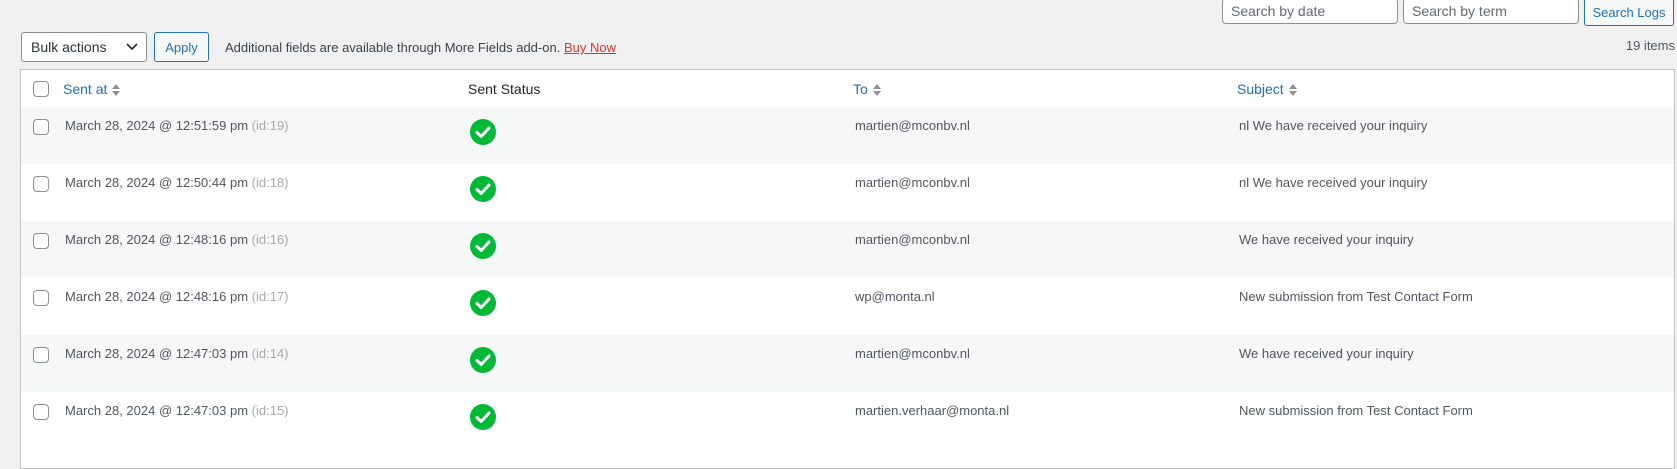 The image size is (1677, 469). I want to click on buy-now-link: Buy Now, so click(590, 47).